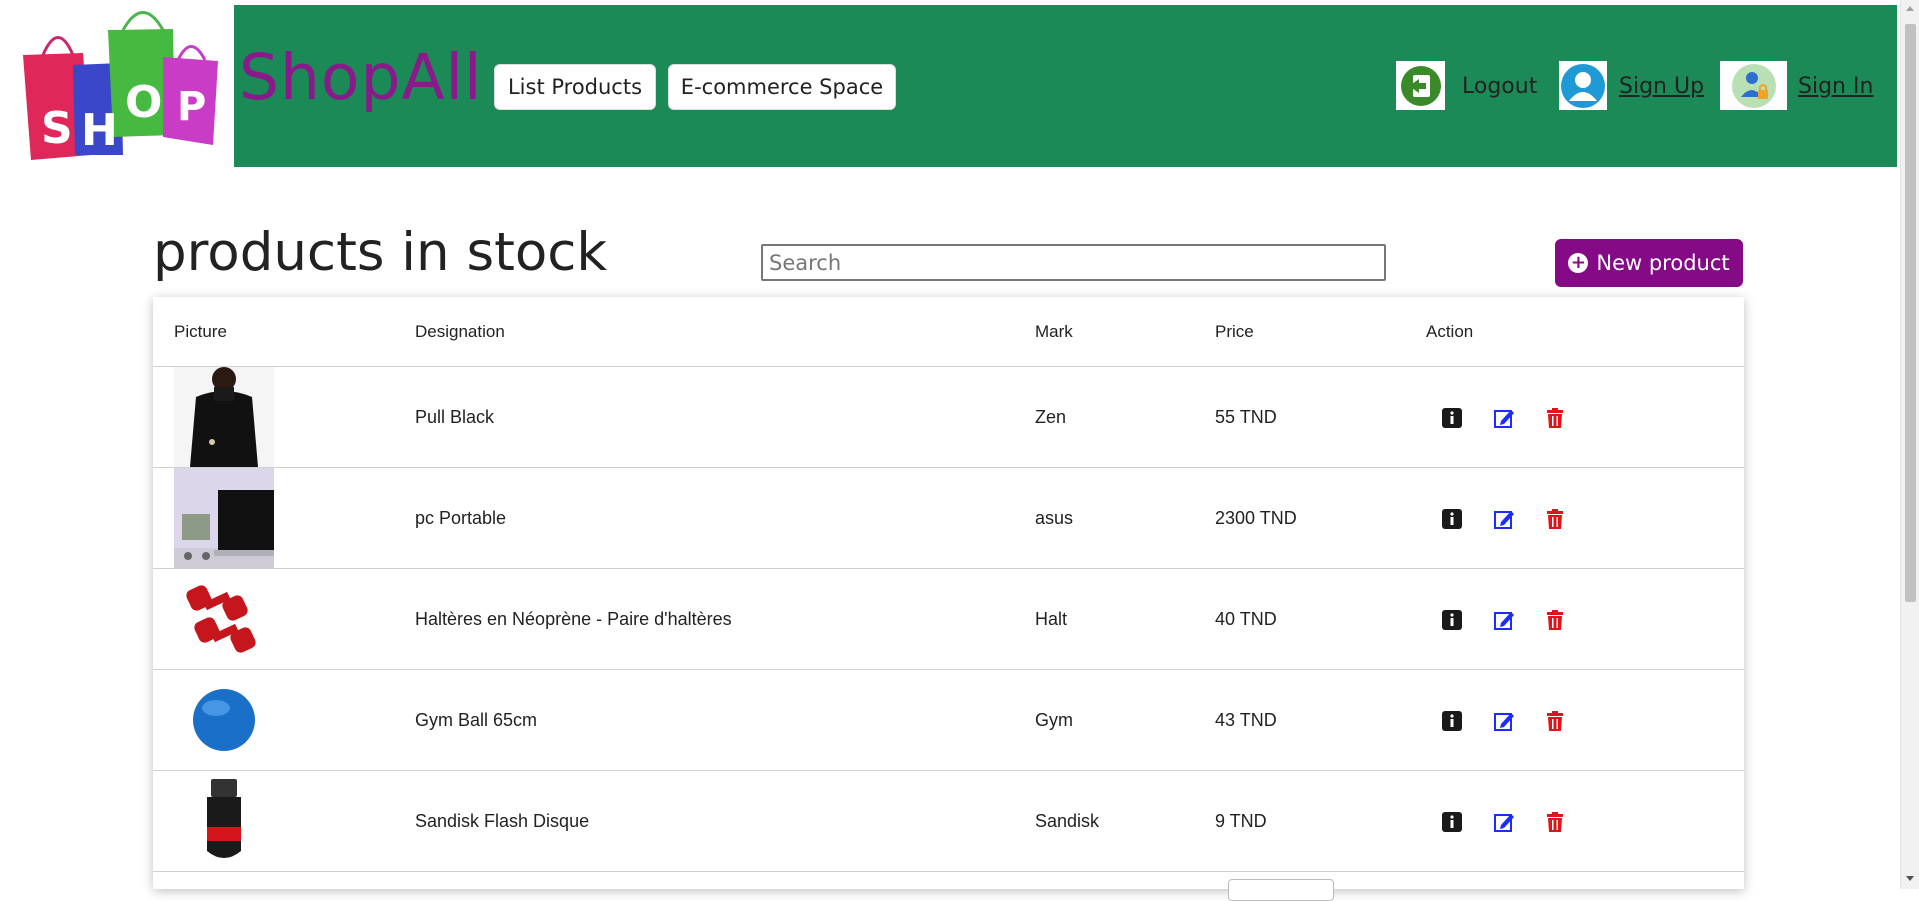 The width and height of the screenshot is (1919, 901). I want to click on logout-link: Logout, so click(1499, 86).